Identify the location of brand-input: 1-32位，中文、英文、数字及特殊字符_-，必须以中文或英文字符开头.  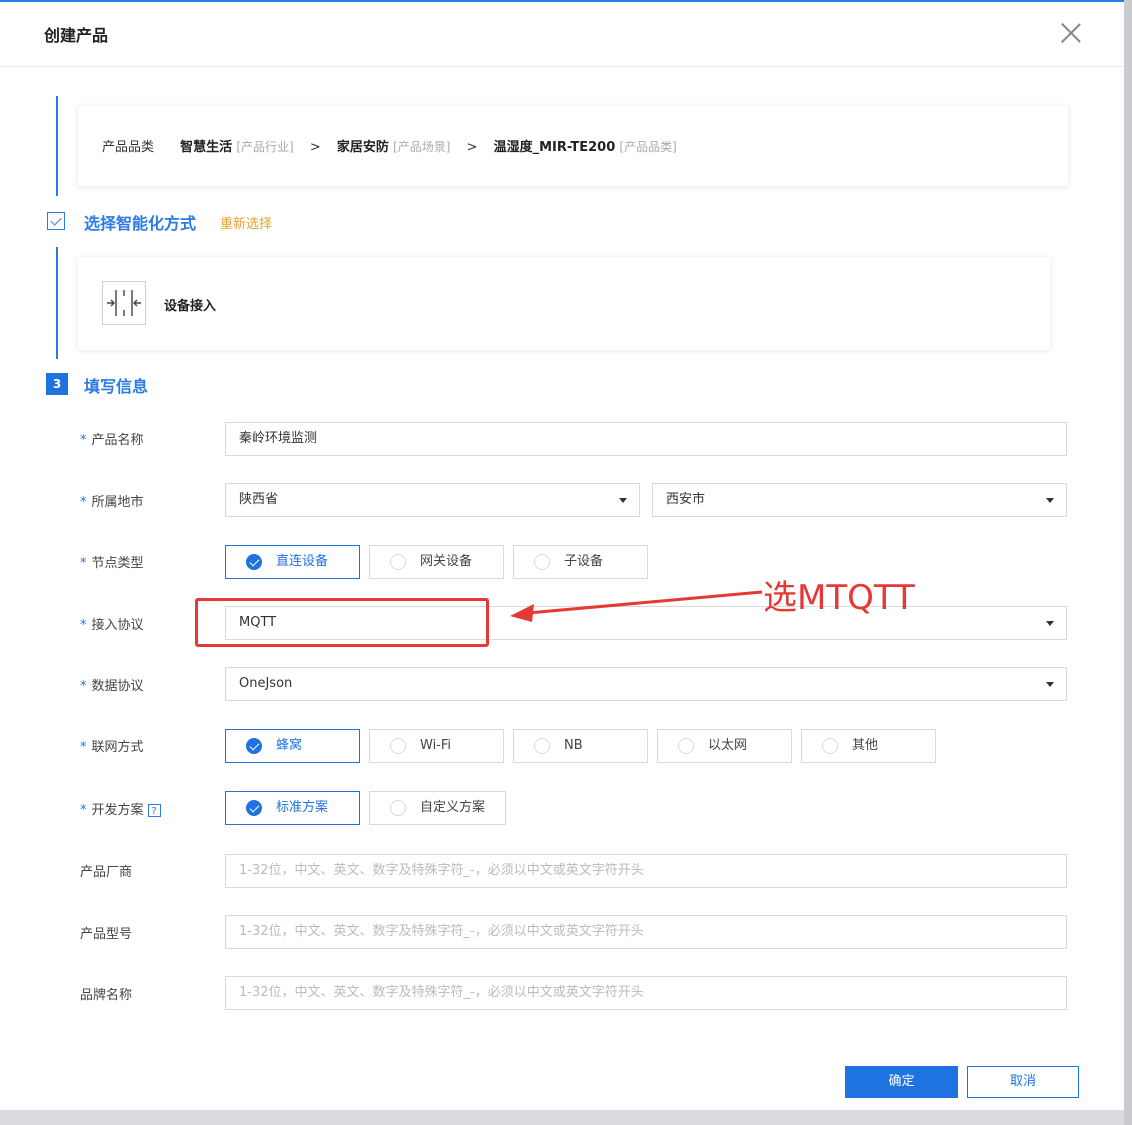
(646, 993).